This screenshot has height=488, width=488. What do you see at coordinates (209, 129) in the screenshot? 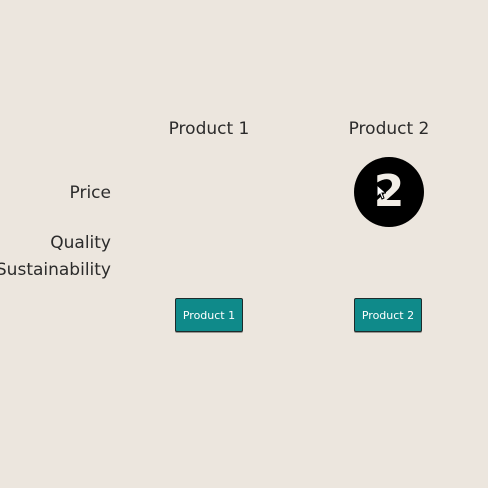
I see `column-header-product-1: Product 1` at bounding box center [209, 129].